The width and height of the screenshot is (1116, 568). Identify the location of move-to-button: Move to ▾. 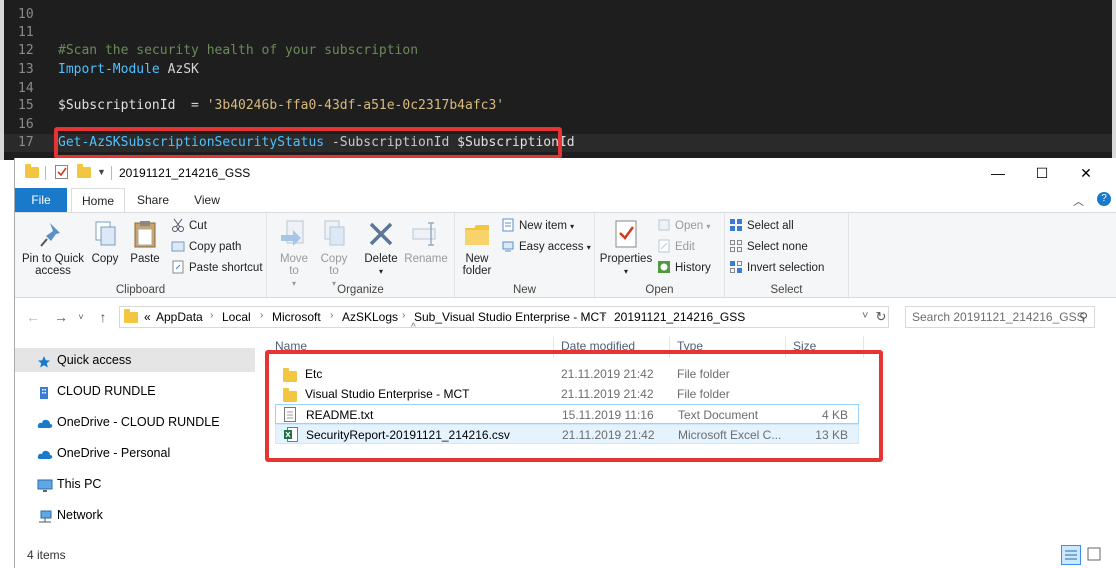
(294, 254).